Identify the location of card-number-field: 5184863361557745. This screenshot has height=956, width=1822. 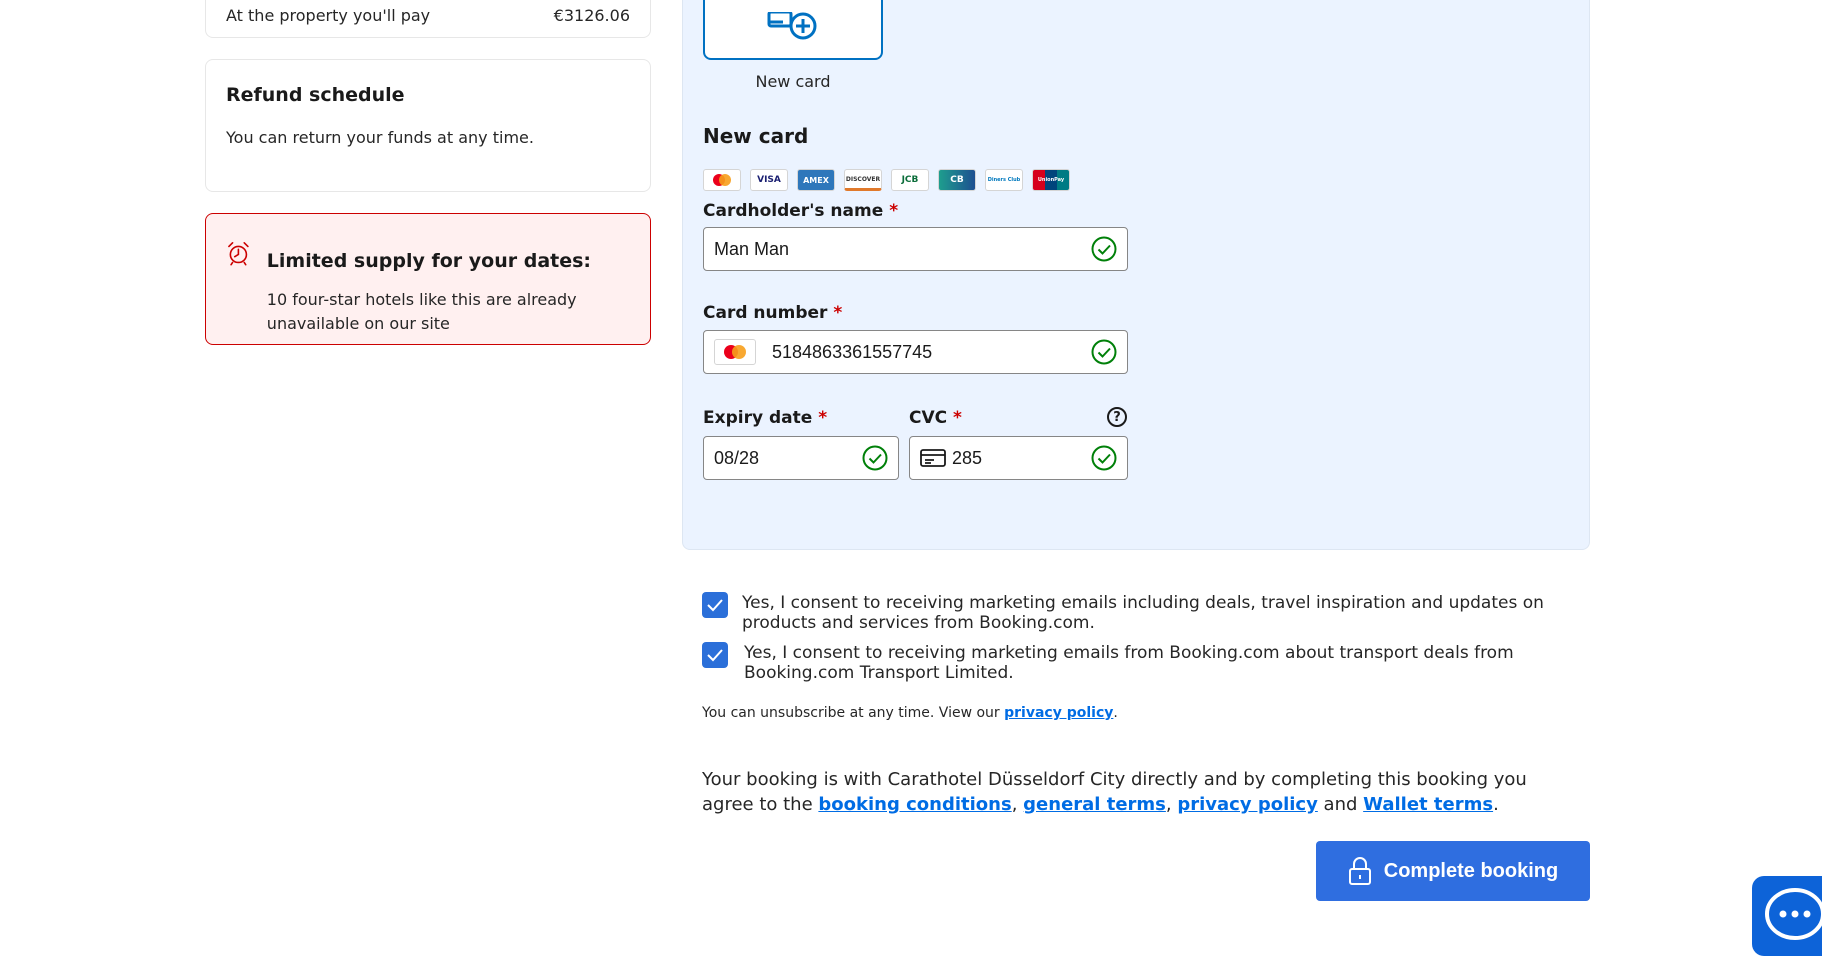
(915, 352).